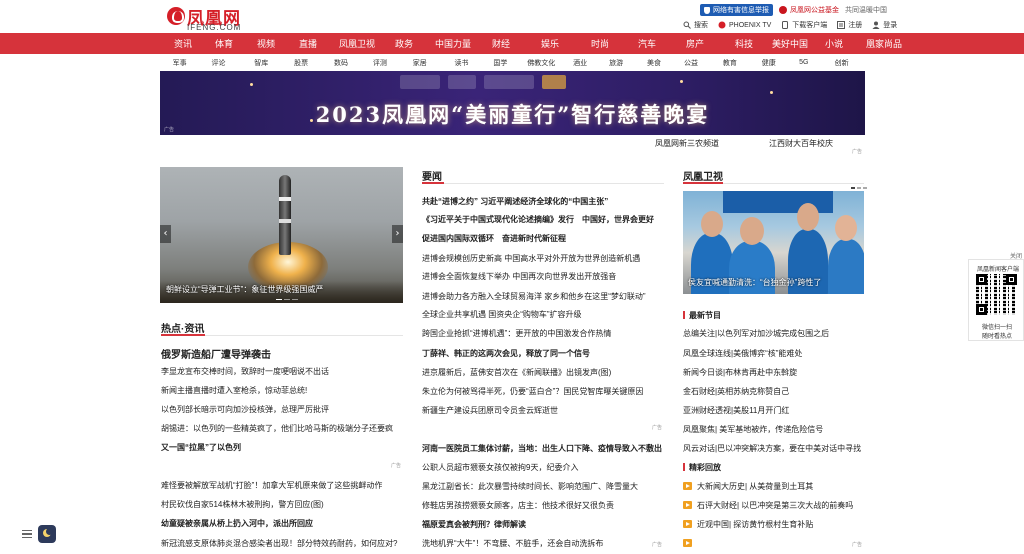 Image resolution: width=1024 pixels, height=554 pixels. What do you see at coordinates (242, 504) in the screenshot?
I see `list-item: 村民砍伐自家514株林木被刑拘，警方回应(图)` at bounding box center [242, 504].